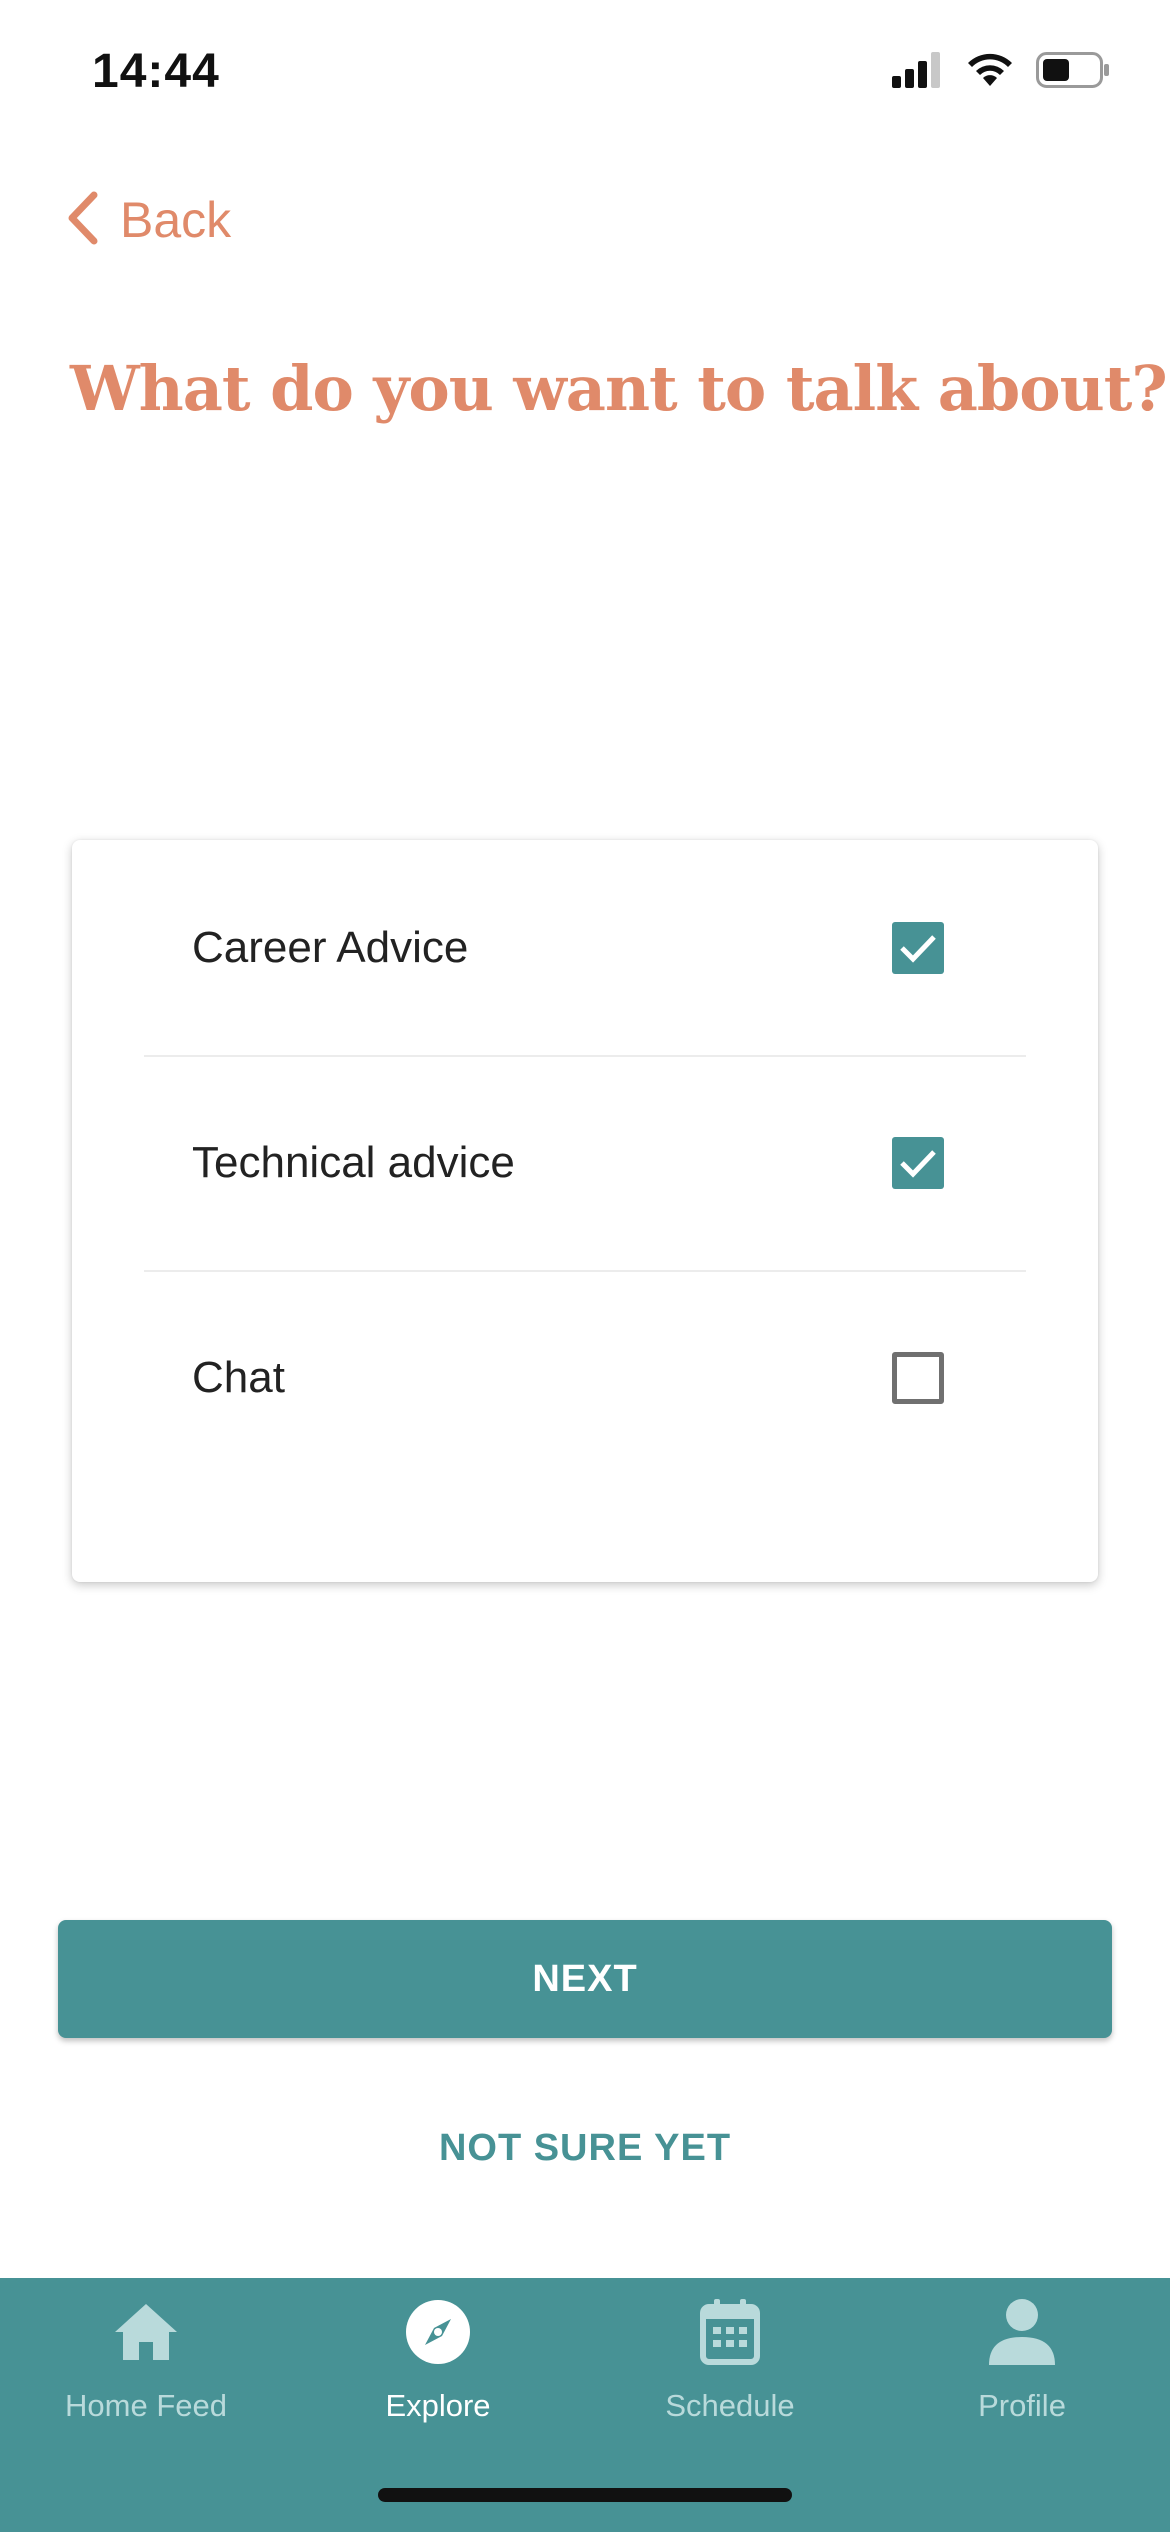 Image resolution: width=1170 pixels, height=2532 pixels. I want to click on tab-label: Profile, so click(1022, 2405).